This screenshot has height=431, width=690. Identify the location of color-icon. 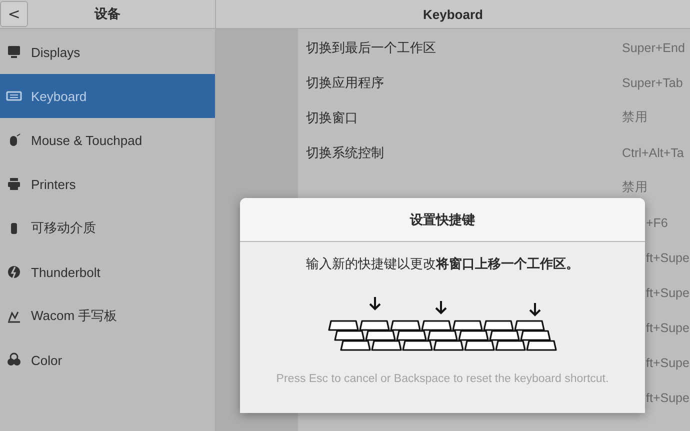
(14, 360).